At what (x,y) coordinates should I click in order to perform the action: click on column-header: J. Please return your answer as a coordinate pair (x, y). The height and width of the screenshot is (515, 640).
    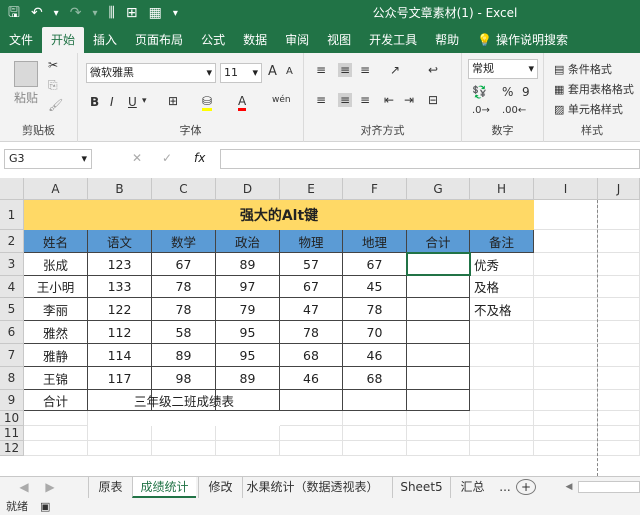
    Looking at the image, I should click on (619, 189).